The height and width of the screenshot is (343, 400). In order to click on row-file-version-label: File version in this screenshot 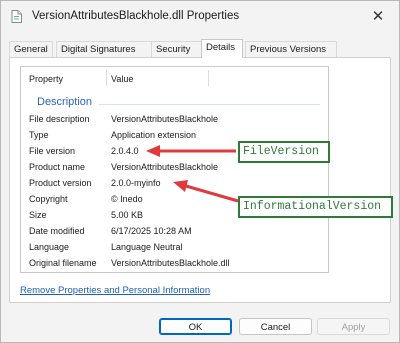, I will do `click(52, 151)`.